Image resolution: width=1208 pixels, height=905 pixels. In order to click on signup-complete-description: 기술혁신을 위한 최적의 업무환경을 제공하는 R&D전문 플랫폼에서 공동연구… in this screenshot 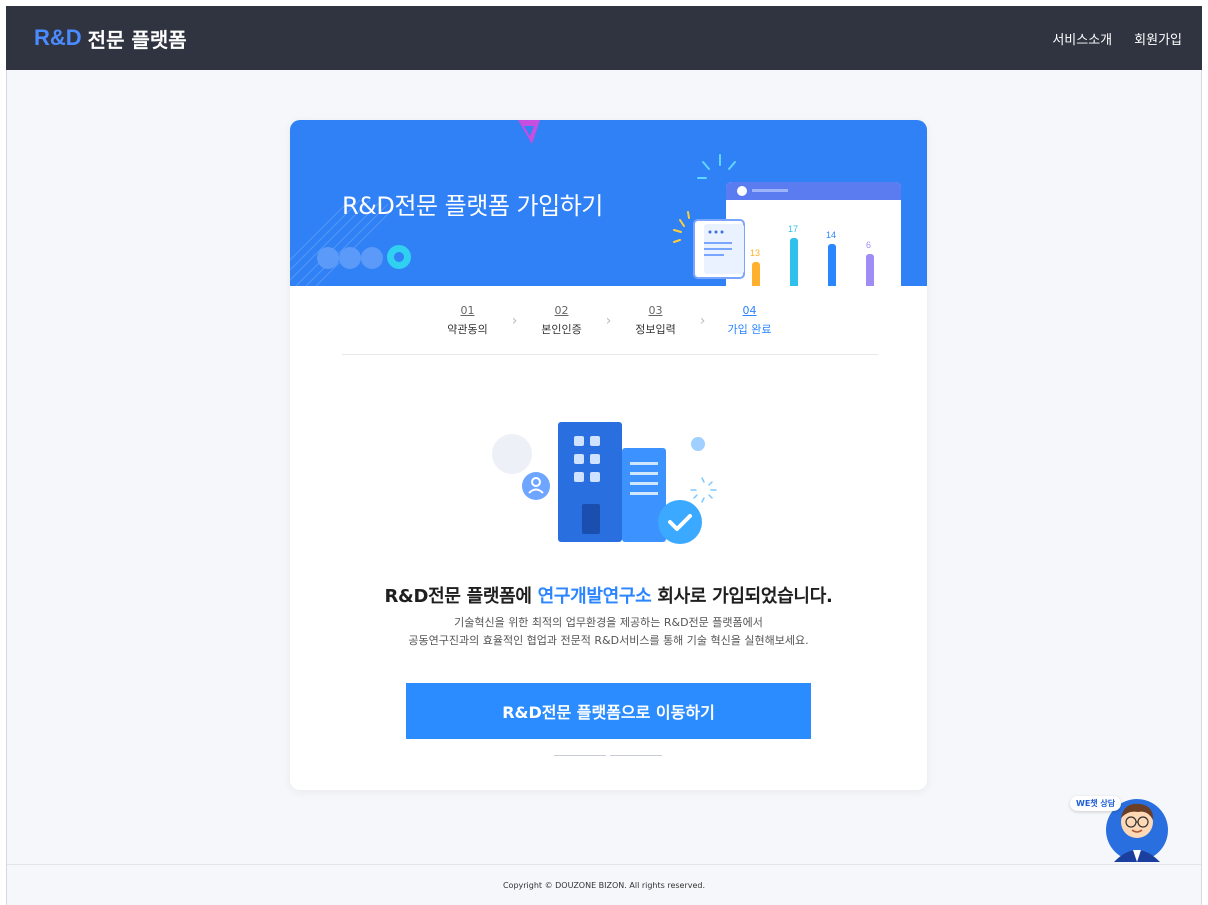, I will do `click(608, 632)`.